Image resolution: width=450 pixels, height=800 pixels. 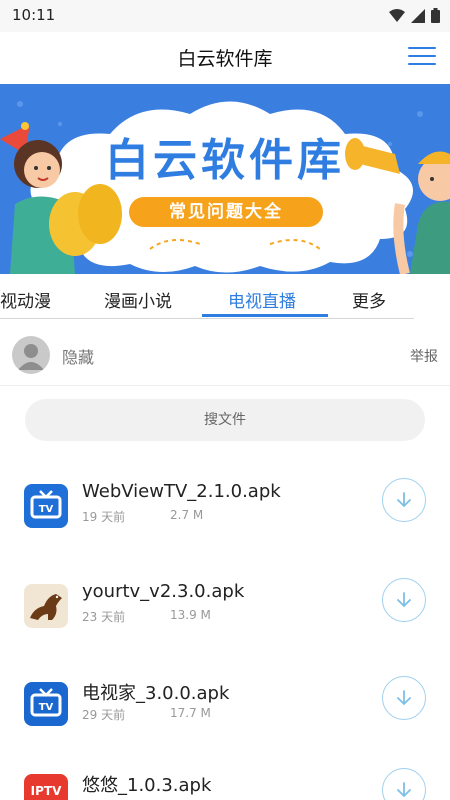 I want to click on iptv-app-icon: IPTV, so click(x=46, y=787).